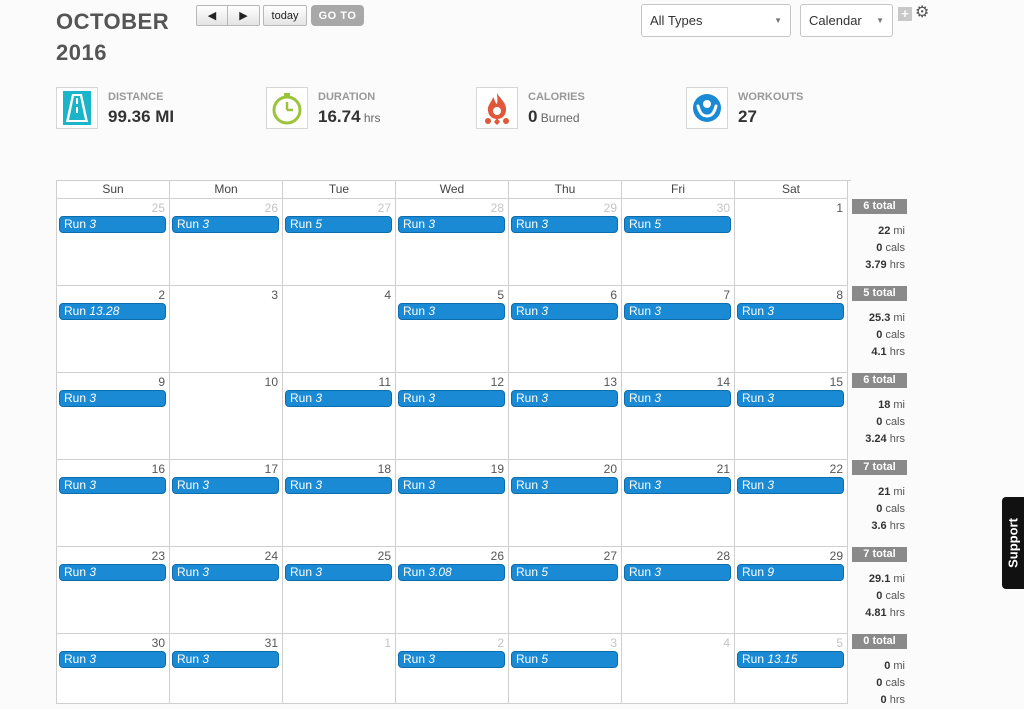 Image resolution: width=1024 pixels, height=709 pixels. I want to click on day-number: 26, so click(497, 556).